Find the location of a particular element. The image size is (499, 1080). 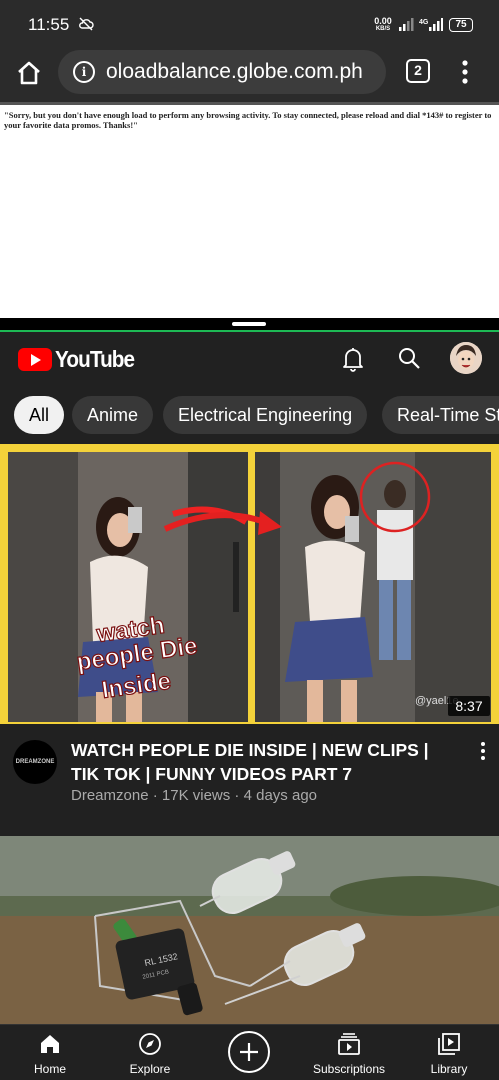

video-options-icon is located at coordinates (483, 751).